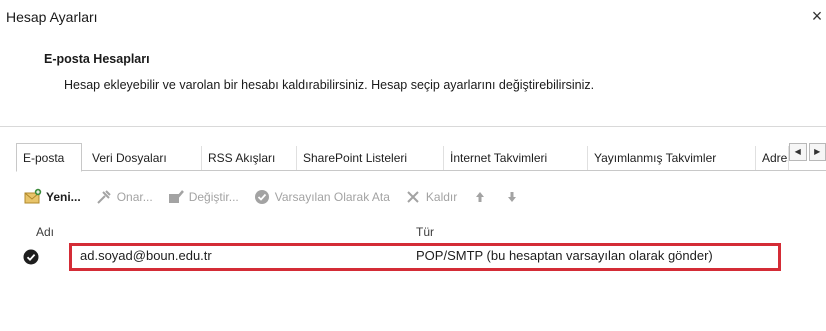  What do you see at coordinates (49, 157) in the screenshot?
I see `tab-e-posta: E-posta` at bounding box center [49, 157].